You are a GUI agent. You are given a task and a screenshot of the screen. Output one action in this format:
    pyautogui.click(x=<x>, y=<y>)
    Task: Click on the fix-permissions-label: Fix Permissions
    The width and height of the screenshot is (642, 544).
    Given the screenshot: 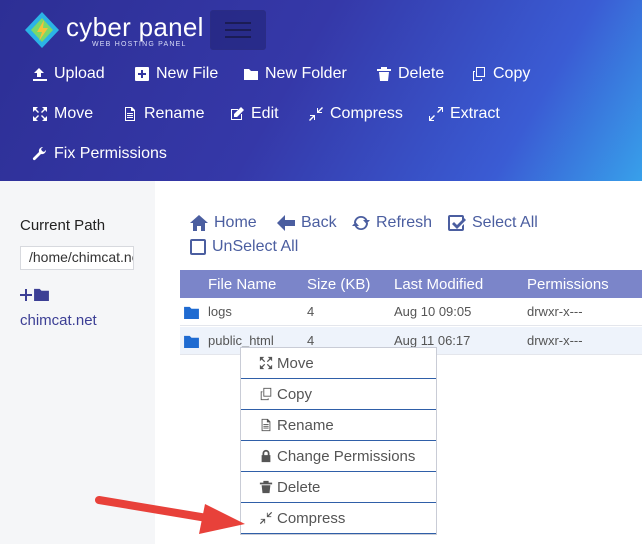 What is the action you would take?
    pyautogui.click(x=110, y=153)
    